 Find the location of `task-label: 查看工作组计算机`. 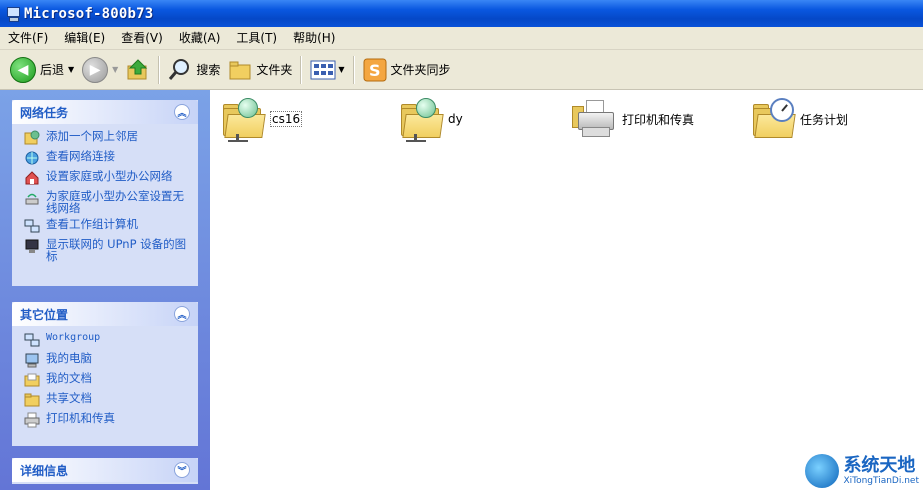

task-label: 查看工作组计算机 is located at coordinates (92, 224).